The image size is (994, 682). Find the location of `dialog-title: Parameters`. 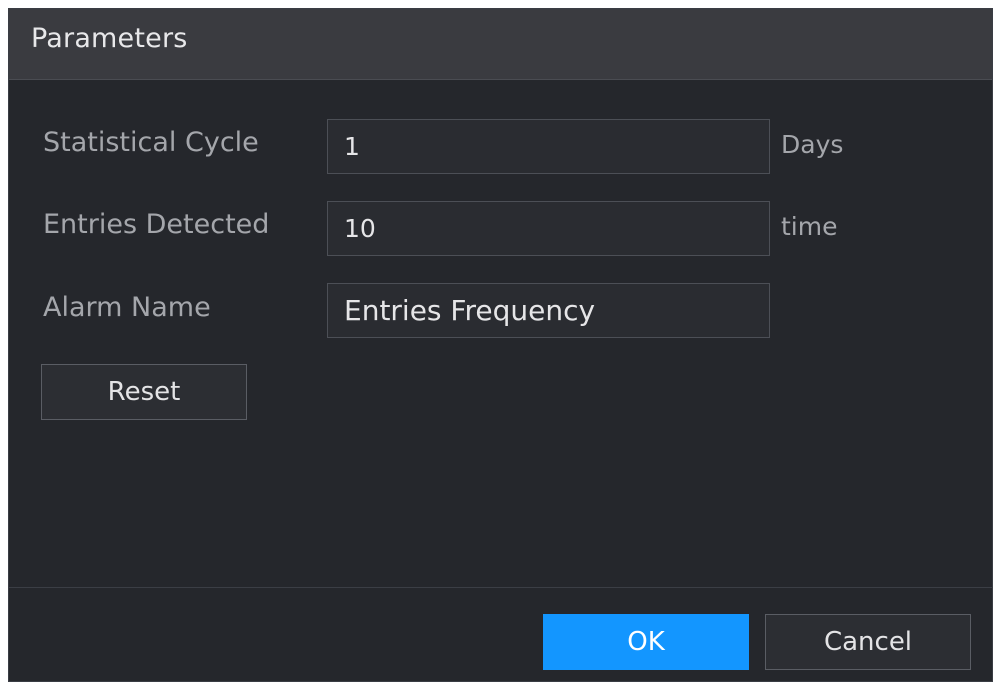

dialog-title: Parameters is located at coordinates (109, 38).